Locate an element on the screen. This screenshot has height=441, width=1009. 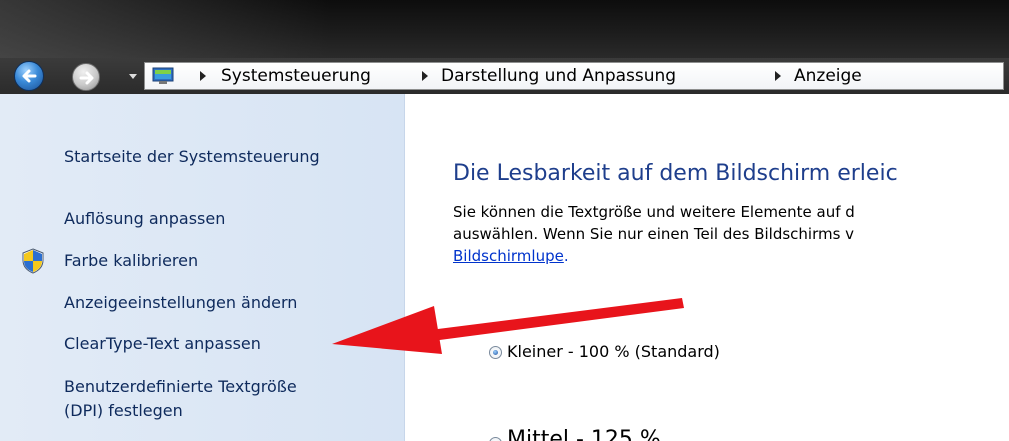
radio-medium is located at coordinates (495, 439).